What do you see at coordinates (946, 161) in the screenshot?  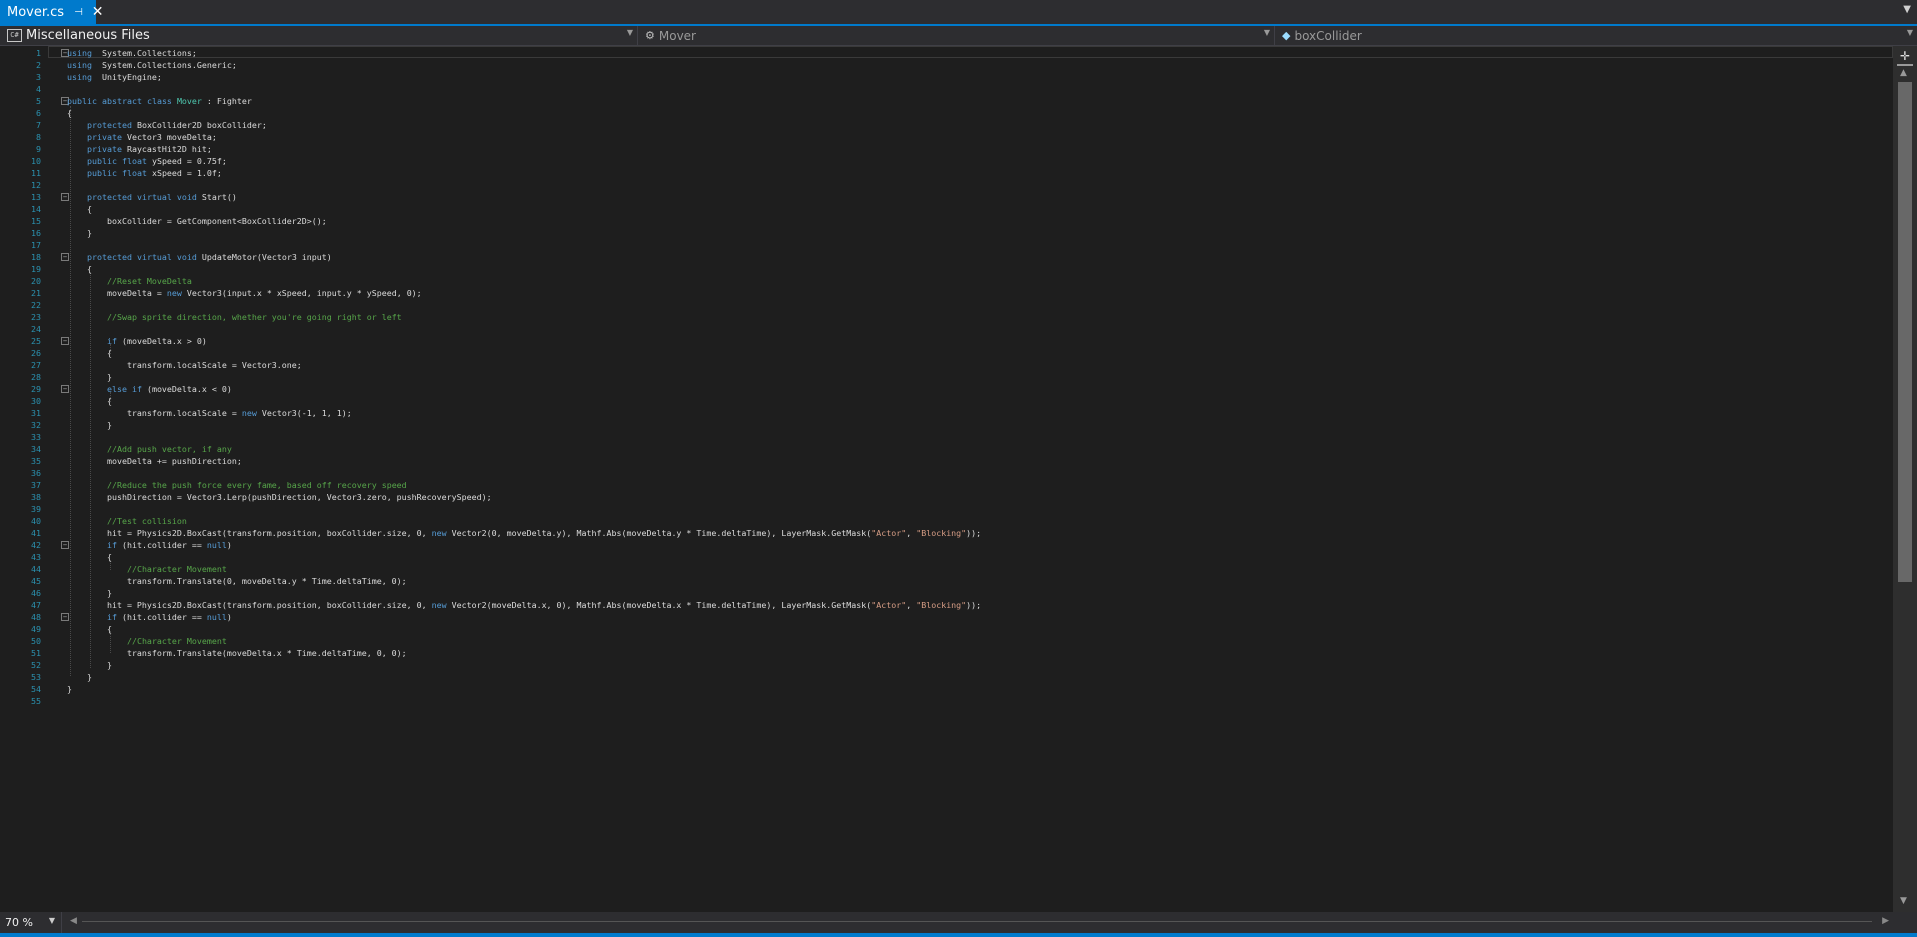 I see `code-line: 10 public float ySpeed = 0.75f;` at bounding box center [946, 161].